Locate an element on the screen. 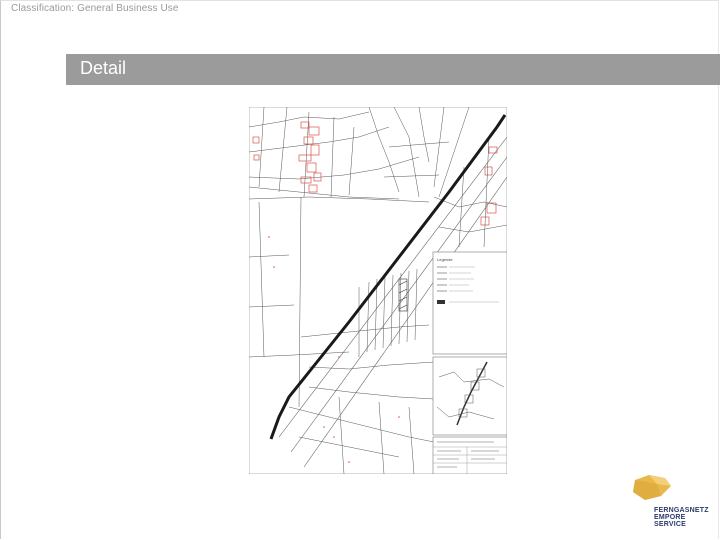 The height and width of the screenshot is (540, 720). title-bar: Detail is located at coordinates (393, 69).